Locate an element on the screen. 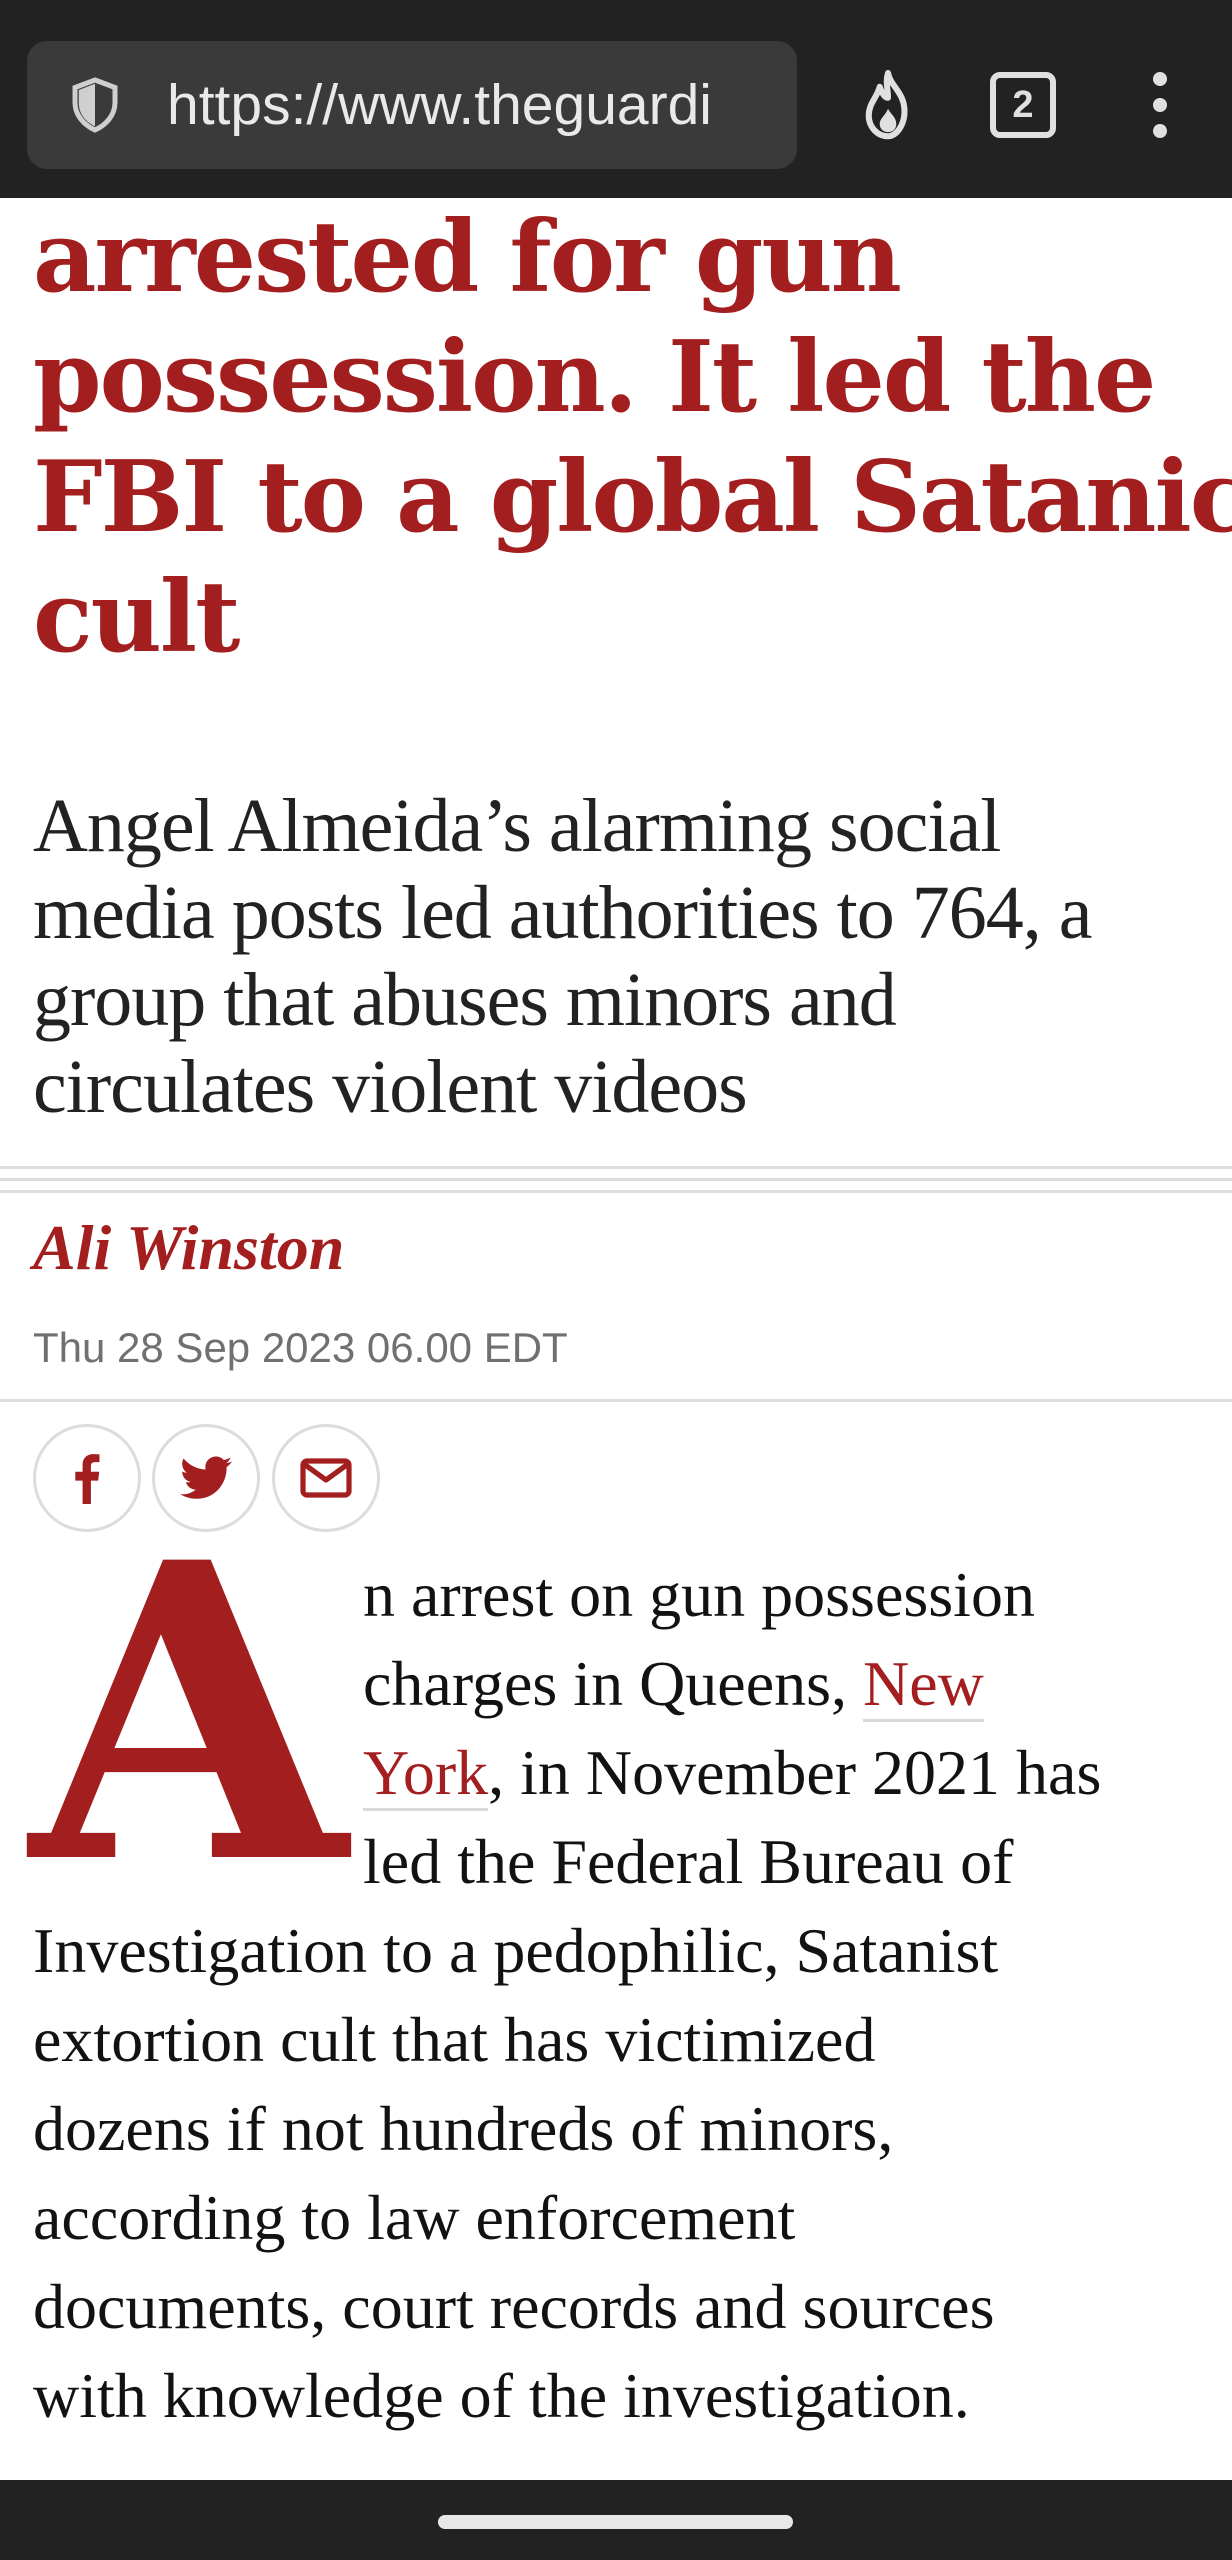 The height and width of the screenshot is (2560, 1232). dateline: Thu 28 Sep 2023 06.00 EDT is located at coordinates (300, 1347).